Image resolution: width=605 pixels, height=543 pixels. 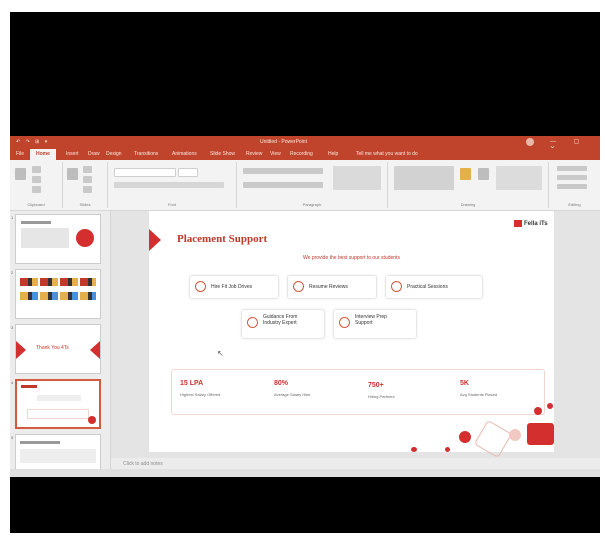 I want to click on stat-label: Avg Students Placed, so click(x=479, y=394).